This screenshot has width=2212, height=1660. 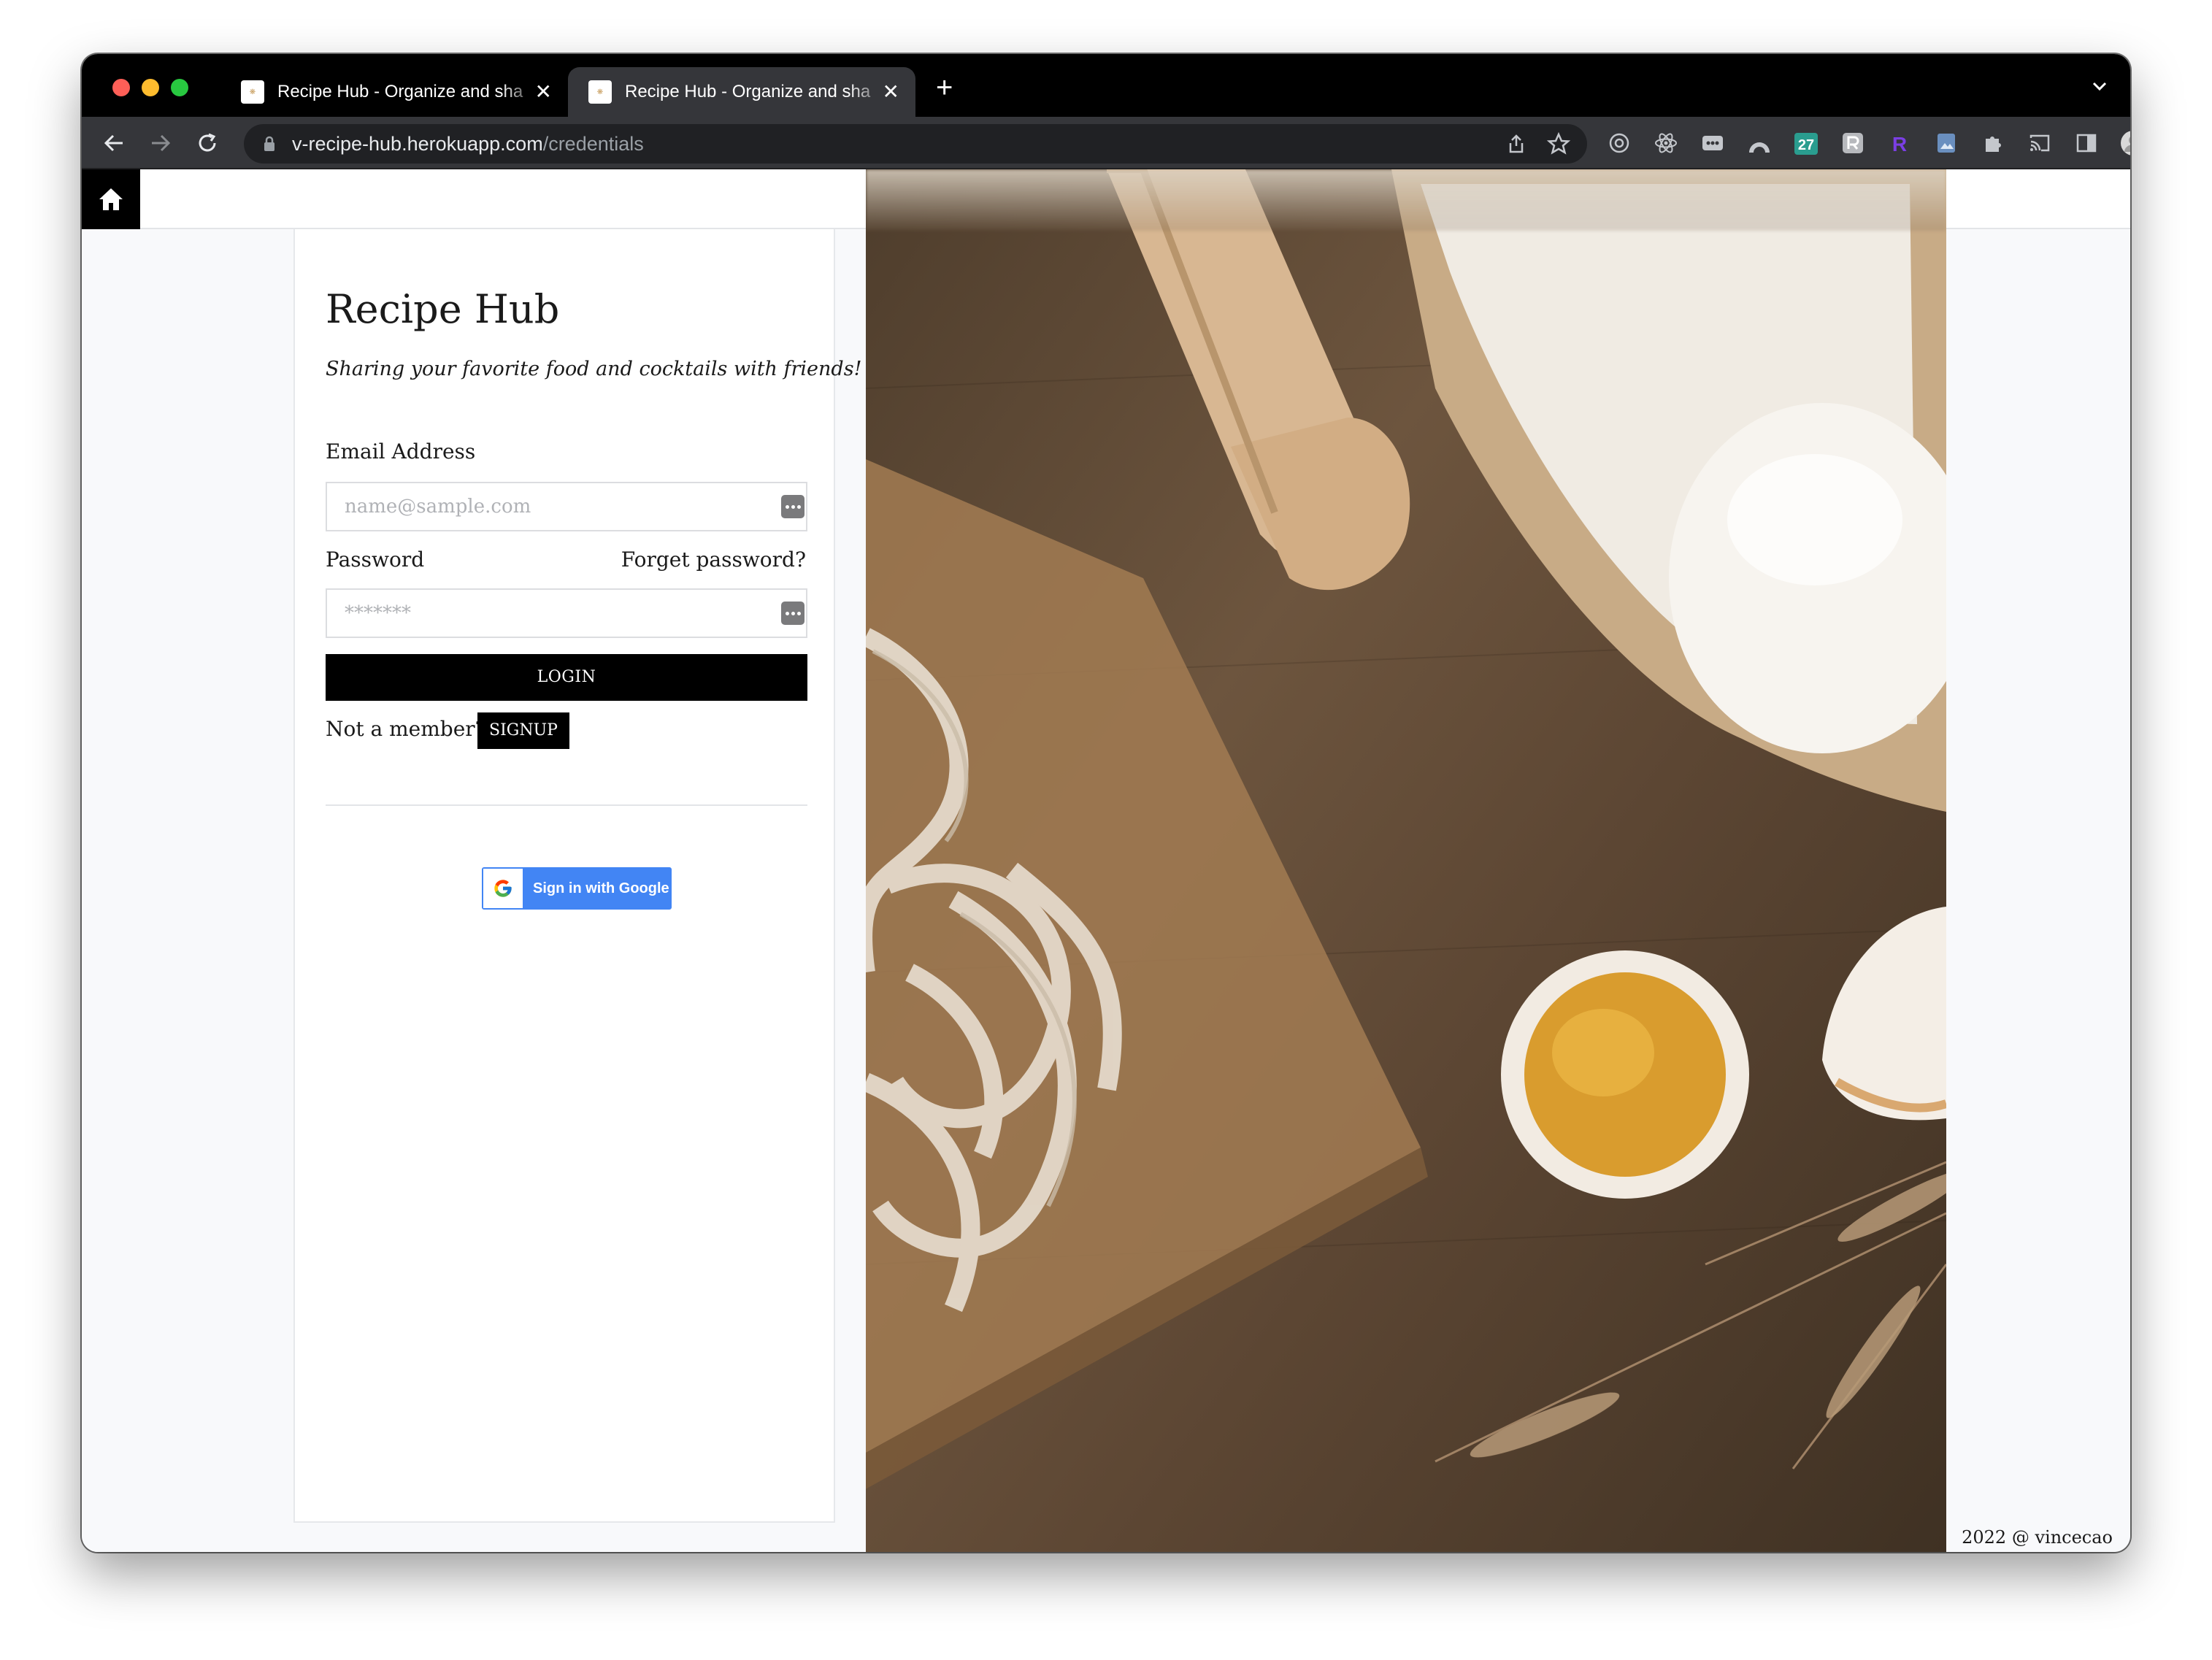 I want to click on divider, so click(x=566, y=805).